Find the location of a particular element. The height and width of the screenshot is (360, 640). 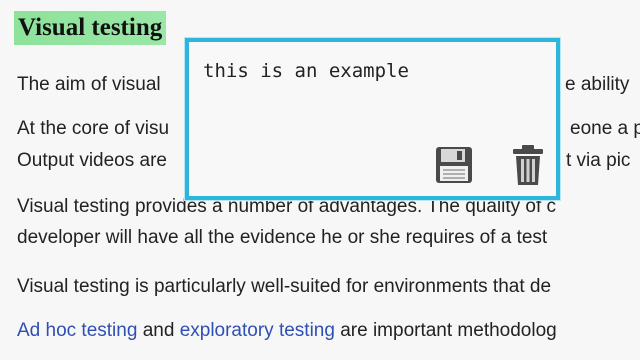

save-button is located at coordinates (454, 165).